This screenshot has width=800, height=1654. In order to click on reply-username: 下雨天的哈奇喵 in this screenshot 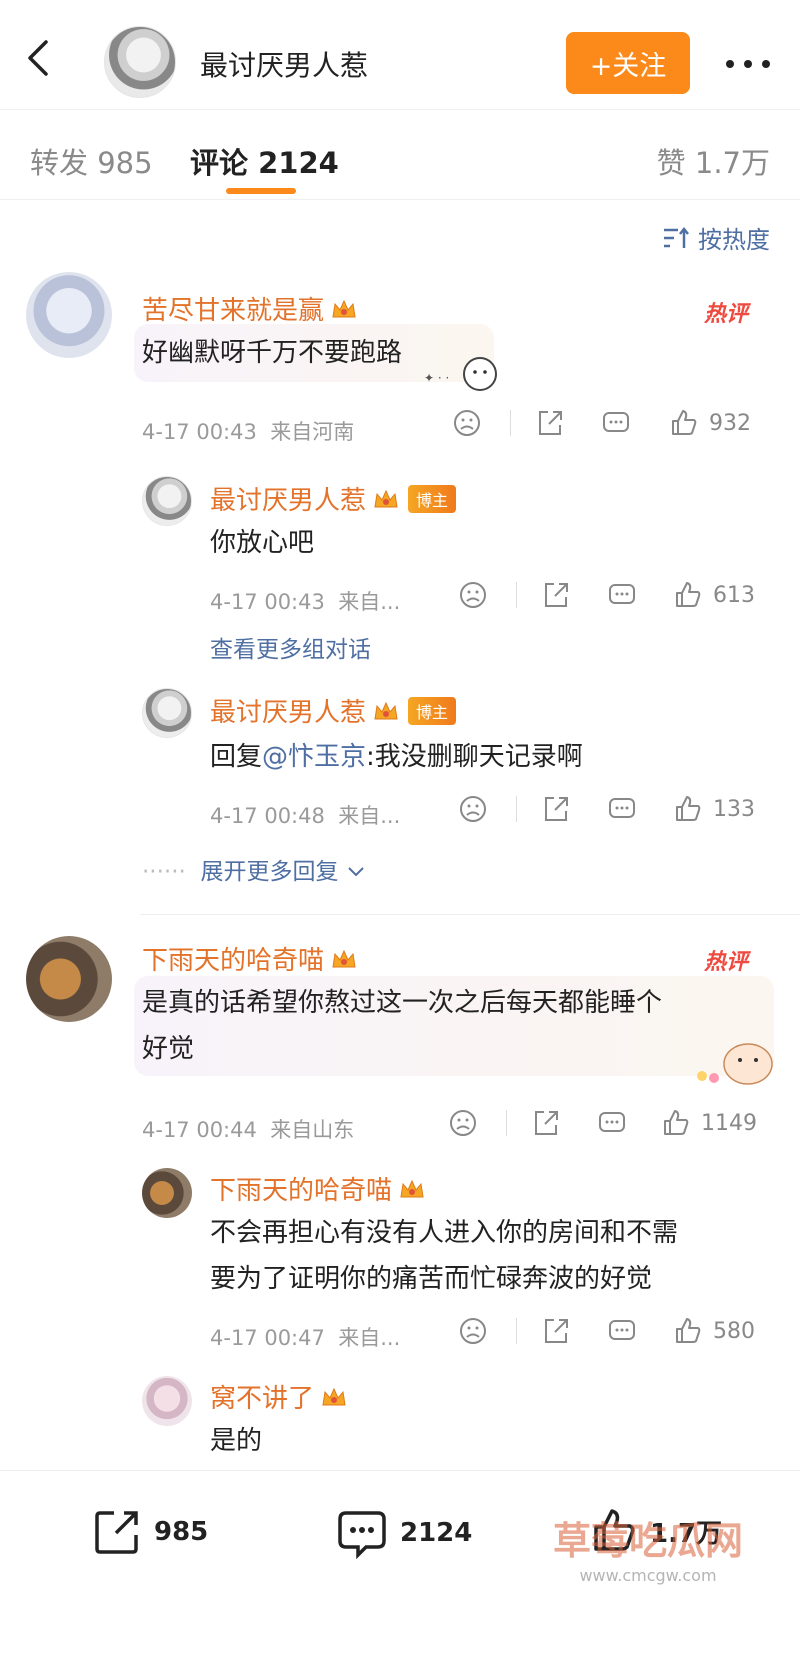, I will do `click(318, 1188)`.